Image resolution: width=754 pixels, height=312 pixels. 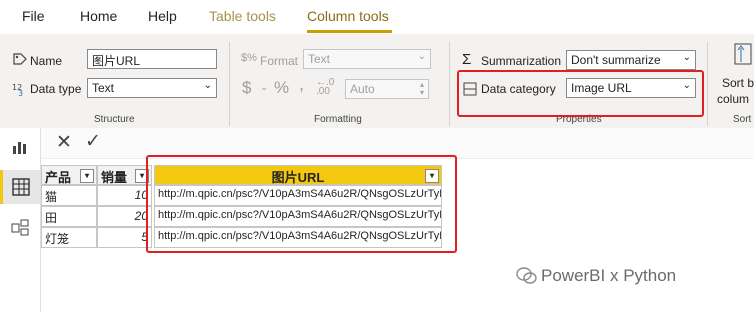 What do you see at coordinates (124, 195) in the screenshot?
I see `table-cell: 10` at bounding box center [124, 195].